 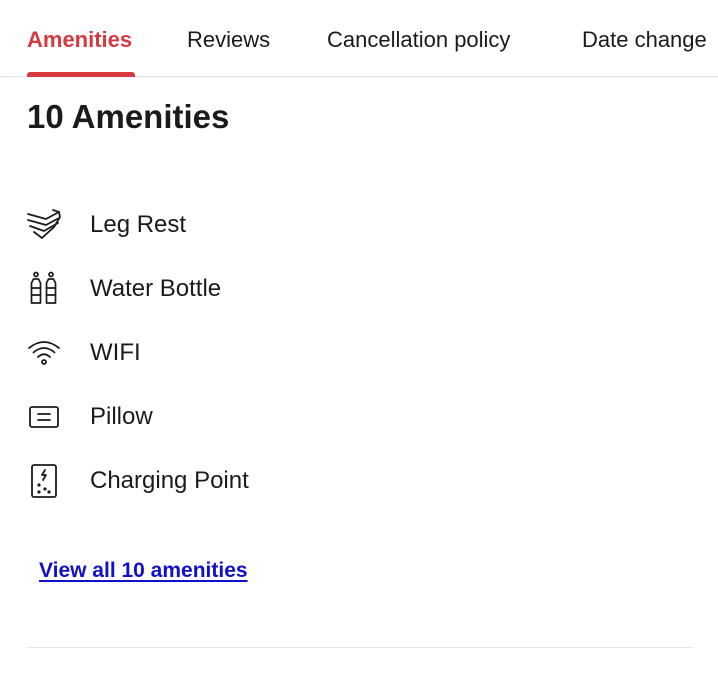 What do you see at coordinates (138, 224) in the screenshot?
I see `amenity-label: Leg Rest` at bounding box center [138, 224].